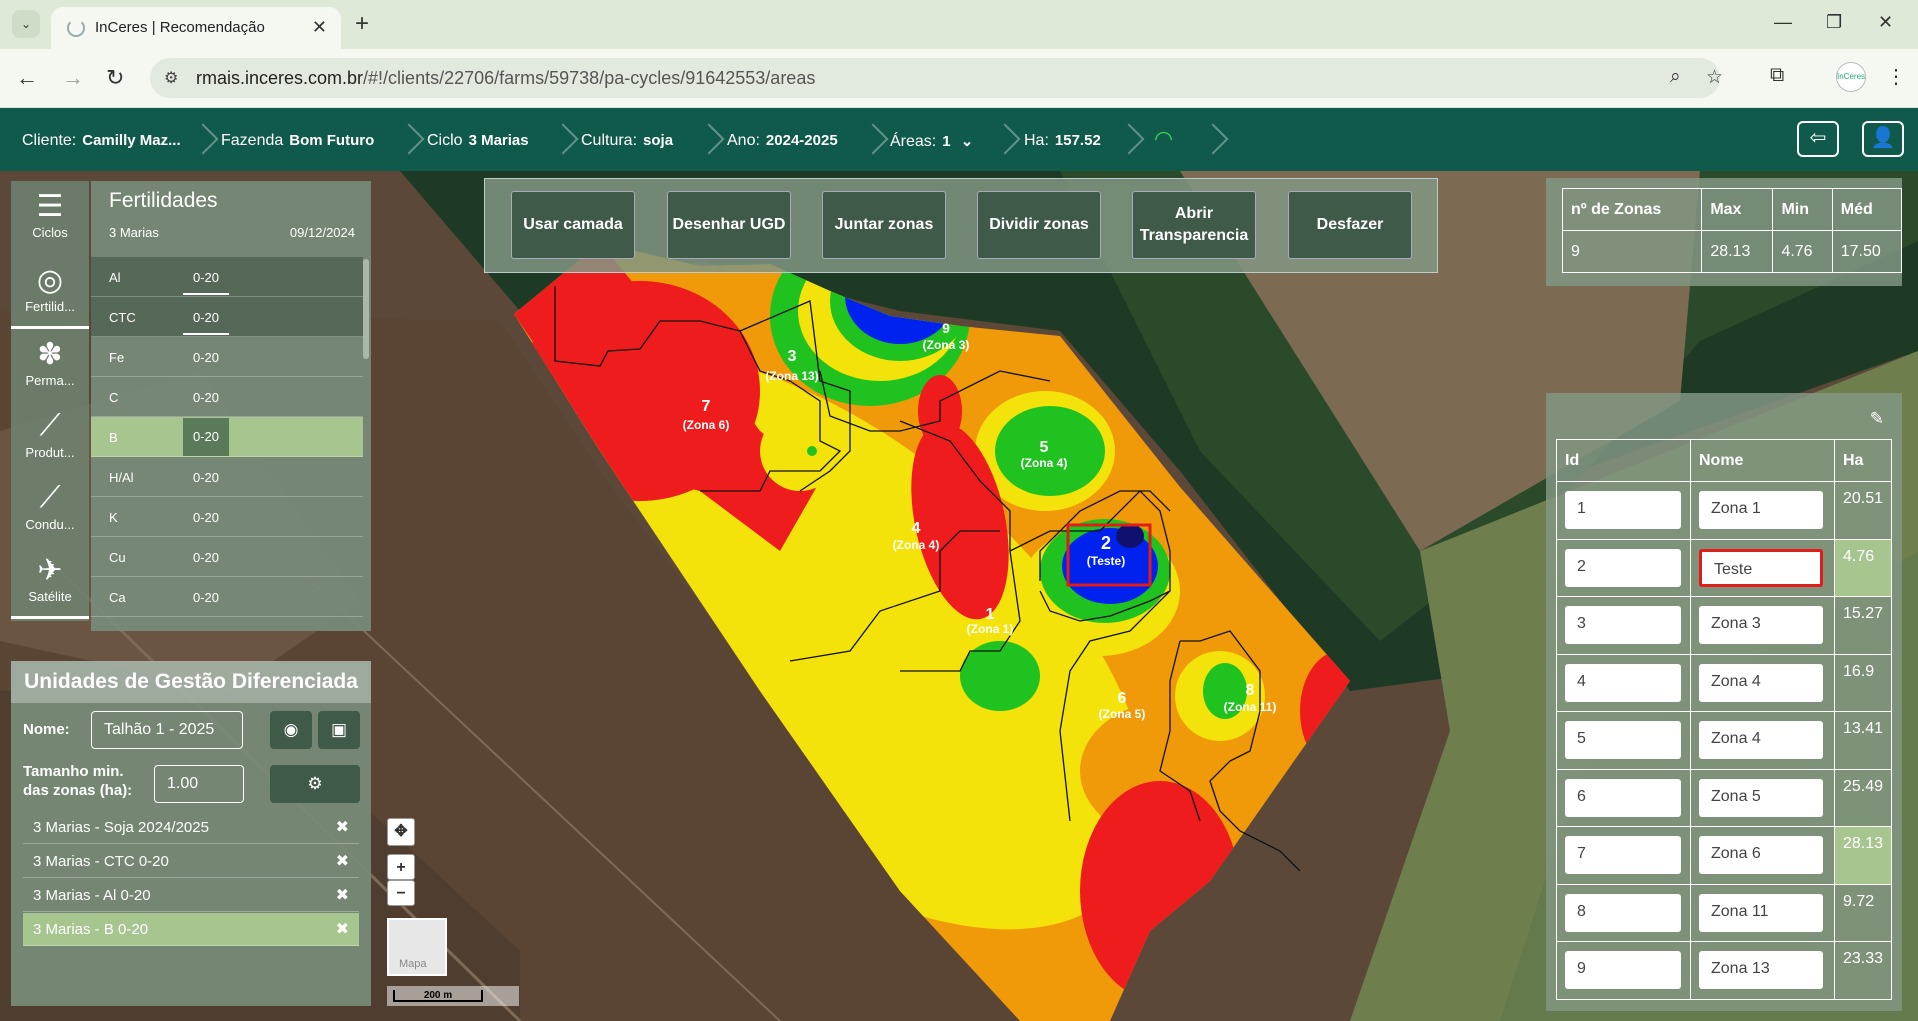 The image size is (1918, 1021). Describe the element at coordinates (1250, 707) in the screenshot. I see `zone-label-name: (Zona 11)` at that location.